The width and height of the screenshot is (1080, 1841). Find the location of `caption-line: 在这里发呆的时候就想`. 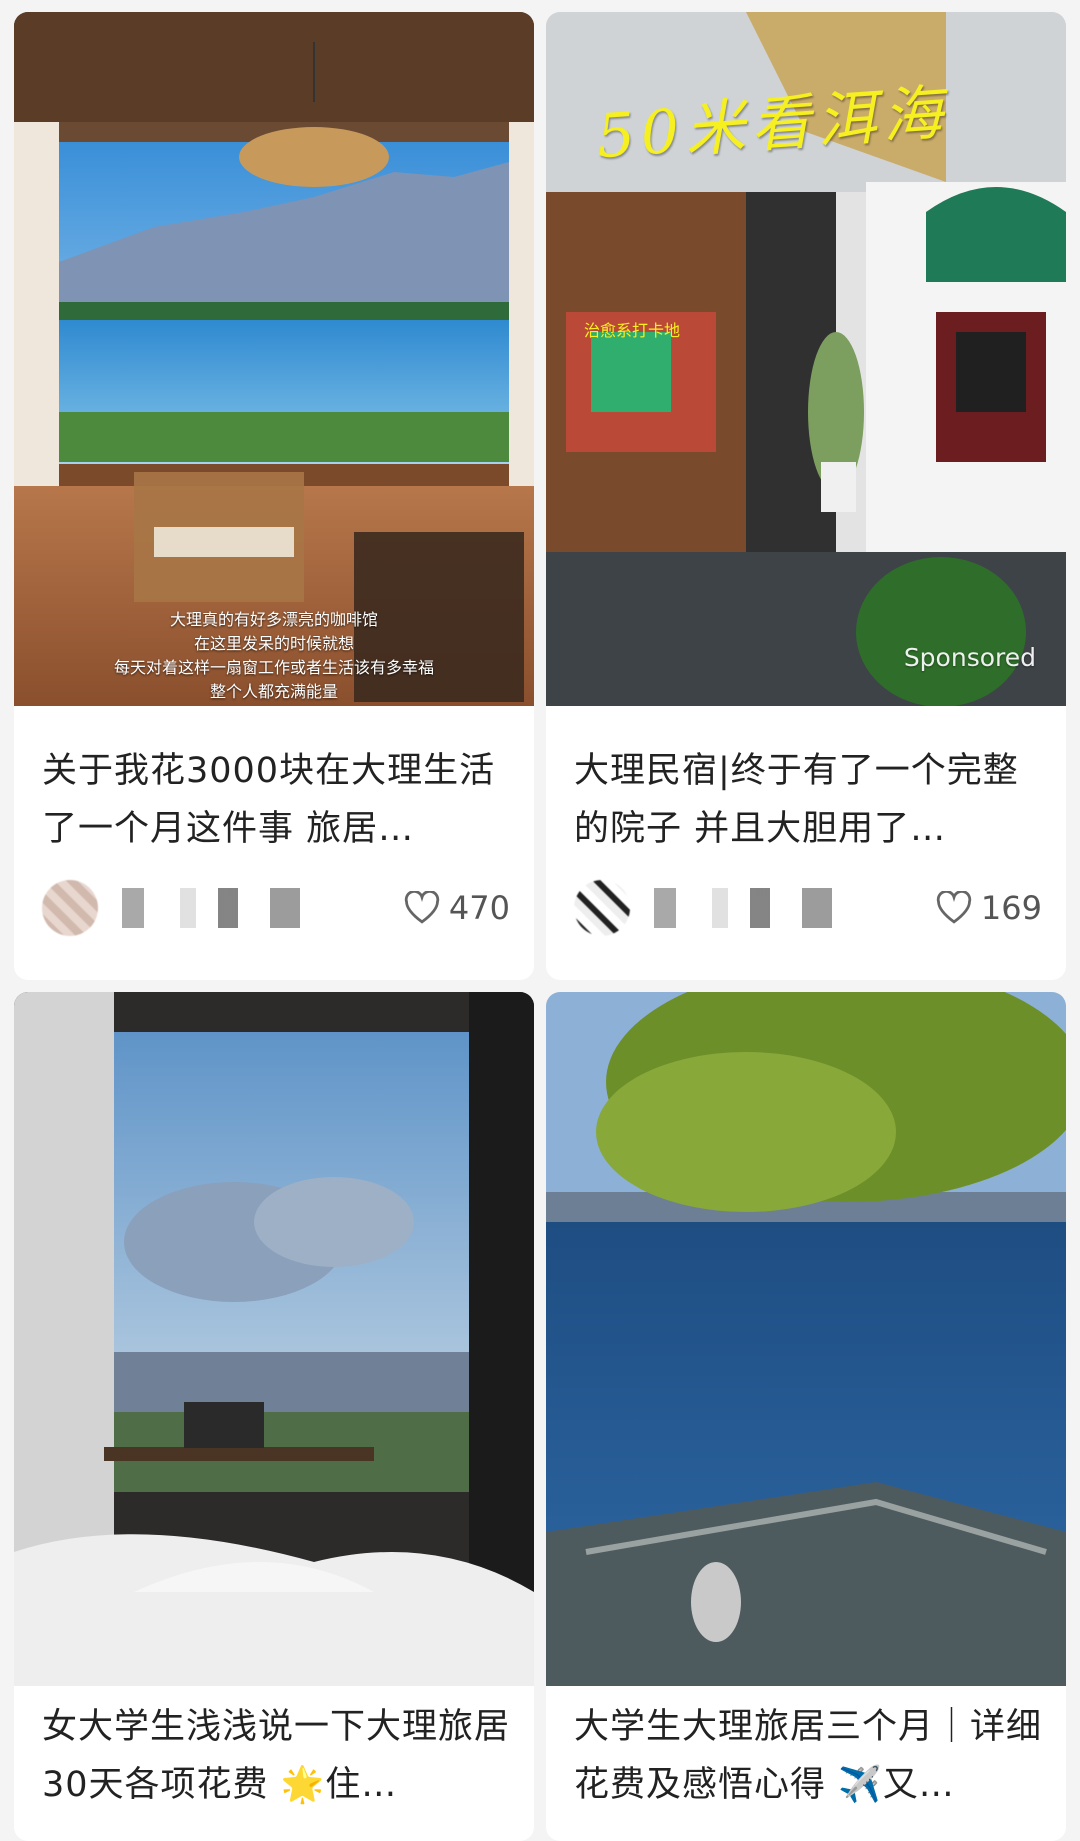

caption-line: 在这里发呆的时候就想 is located at coordinates (273, 643).